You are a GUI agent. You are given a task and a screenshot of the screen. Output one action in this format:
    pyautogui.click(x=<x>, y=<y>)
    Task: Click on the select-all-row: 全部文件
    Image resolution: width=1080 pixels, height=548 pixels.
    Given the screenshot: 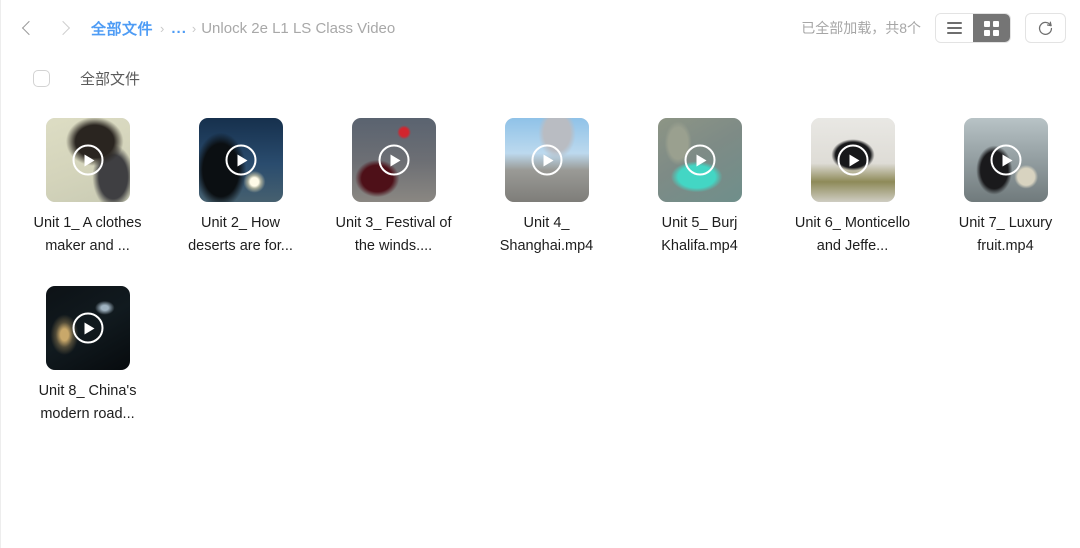 What is the action you would take?
    pyautogui.click(x=540, y=78)
    